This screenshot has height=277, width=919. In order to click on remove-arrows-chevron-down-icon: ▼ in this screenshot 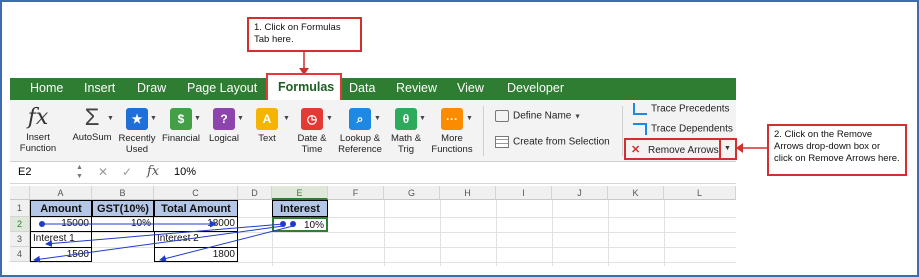, I will do `click(727, 148)`.